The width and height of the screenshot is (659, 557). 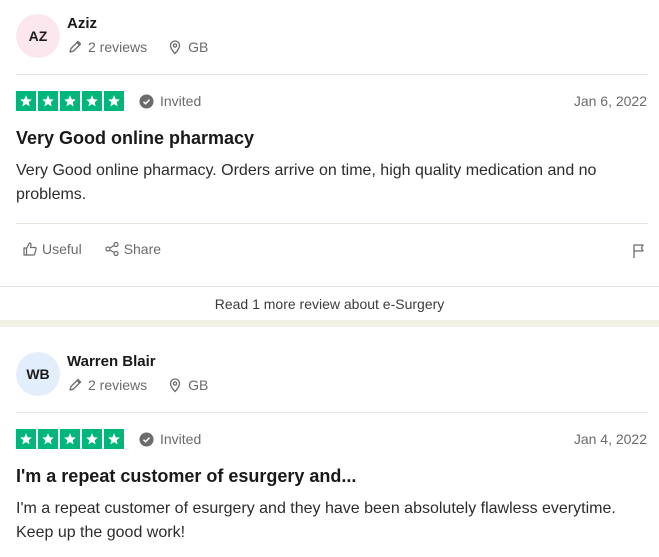 I want to click on review-actions: Useful Share, so click(x=102, y=249).